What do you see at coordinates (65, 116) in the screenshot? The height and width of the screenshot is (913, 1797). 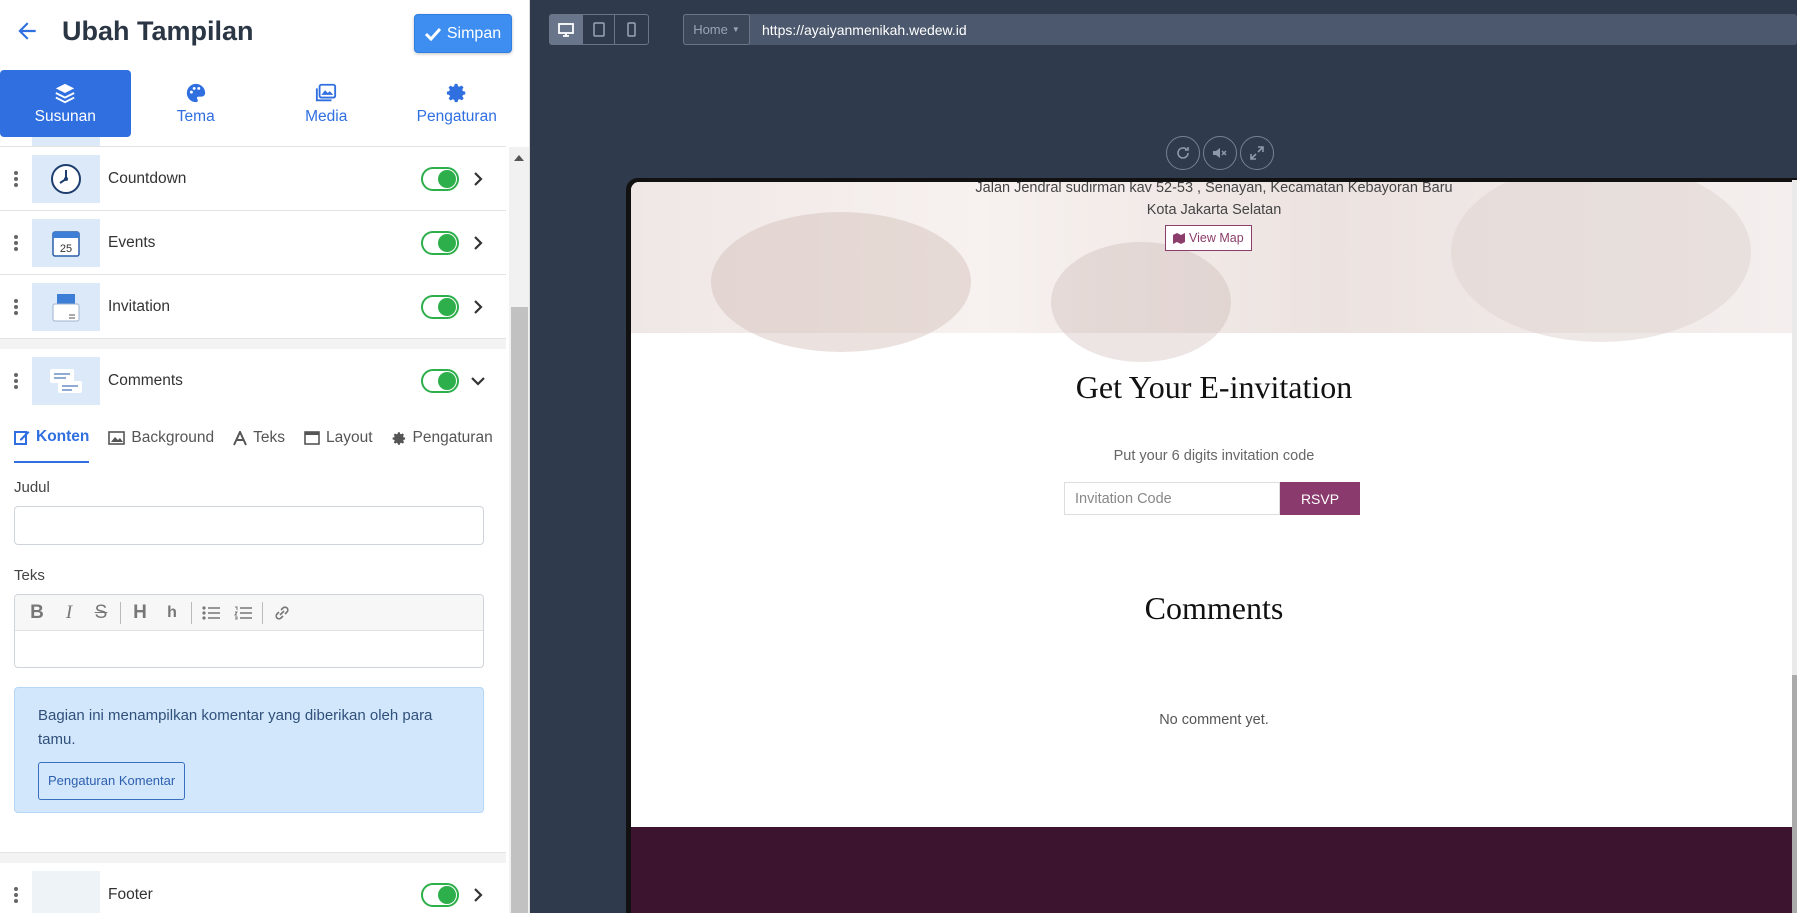 I see `tab-label: Susunan` at bounding box center [65, 116].